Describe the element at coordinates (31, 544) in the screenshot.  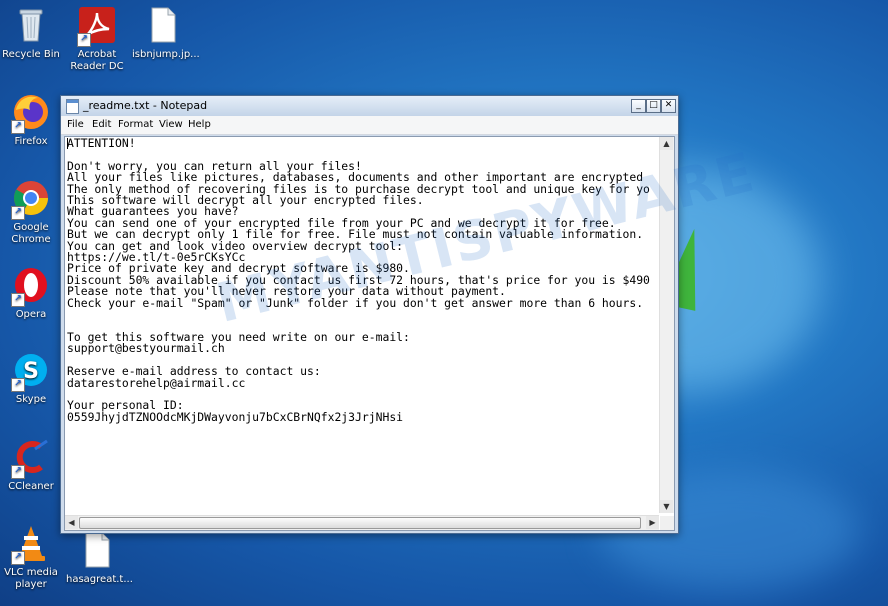
I see `vlc-icon: ↗` at that location.